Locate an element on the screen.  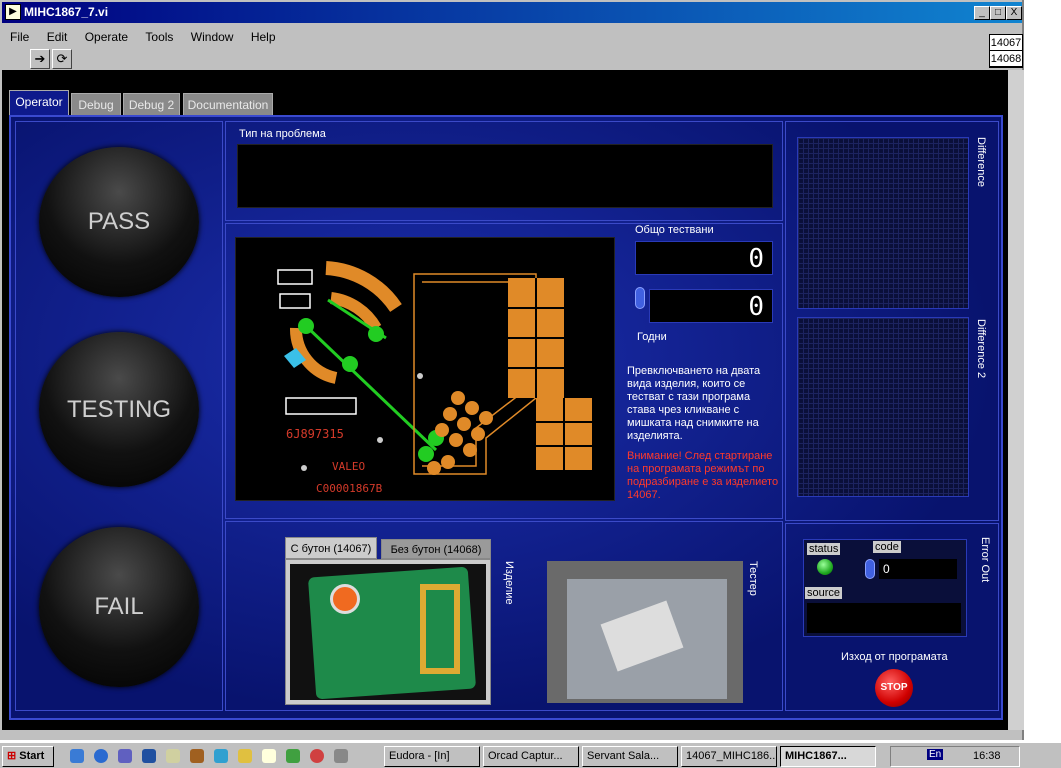
good-count-display: 0 is located at coordinates (711, 306).